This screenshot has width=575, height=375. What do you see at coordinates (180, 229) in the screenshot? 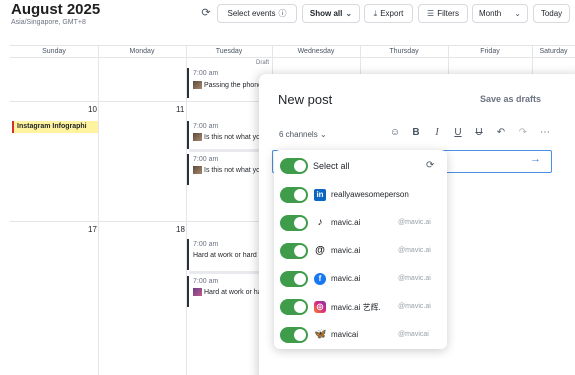
I see `date-18: 18` at bounding box center [180, 229].